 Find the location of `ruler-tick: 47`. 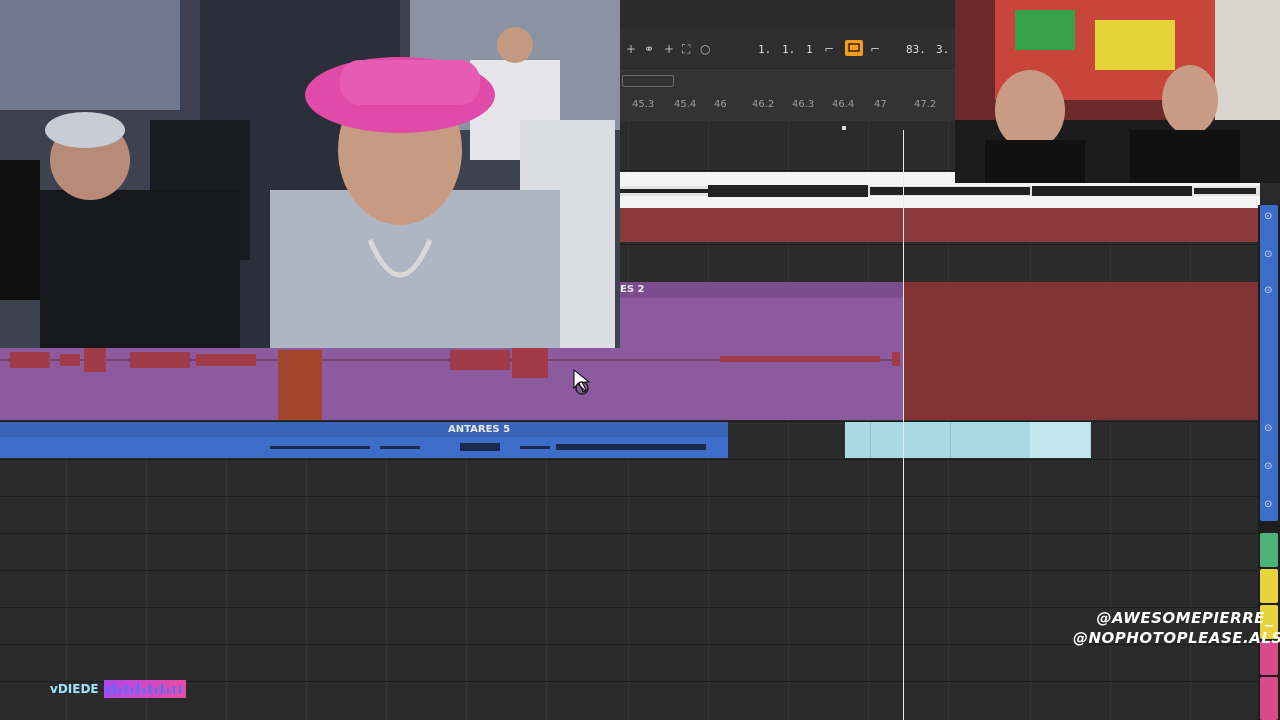

ruler-tick: 47 is located at coordinates (880, 104).